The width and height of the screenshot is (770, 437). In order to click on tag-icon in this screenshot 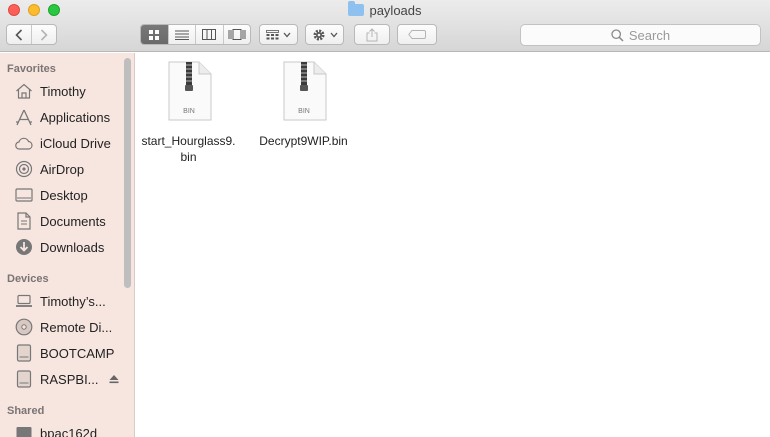, I will do `click(417, 34)`.